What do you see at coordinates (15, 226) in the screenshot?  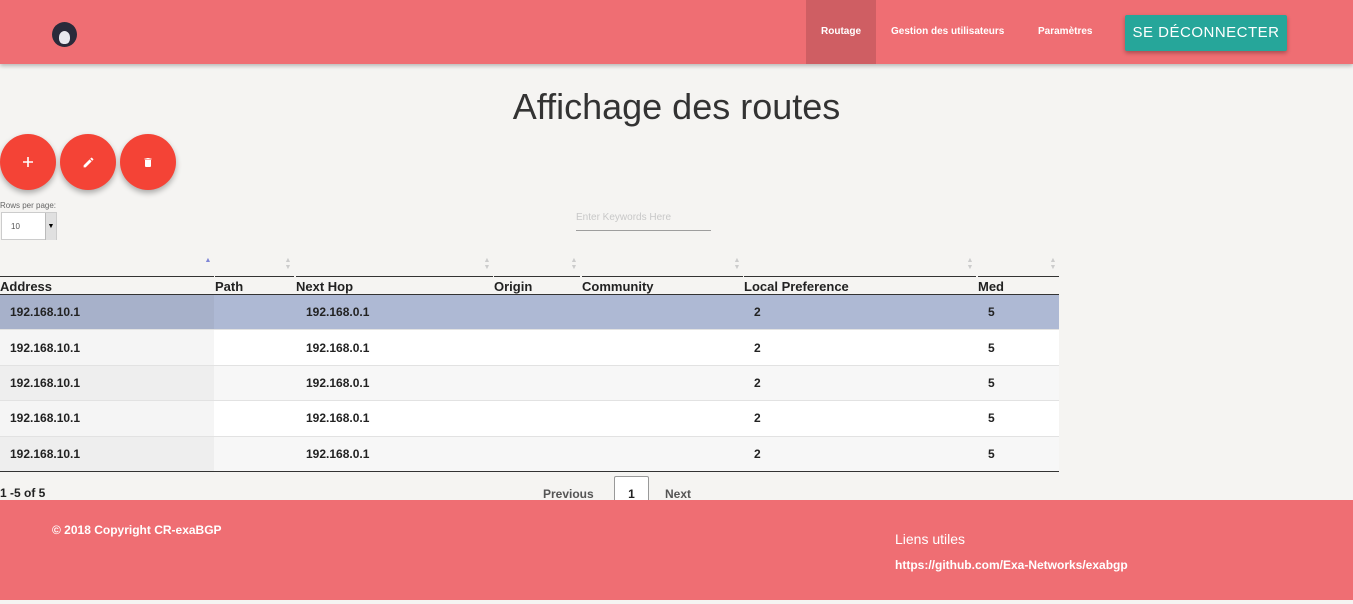 I see `rows-per-page-value: 10` at bounding box center [15, 226].